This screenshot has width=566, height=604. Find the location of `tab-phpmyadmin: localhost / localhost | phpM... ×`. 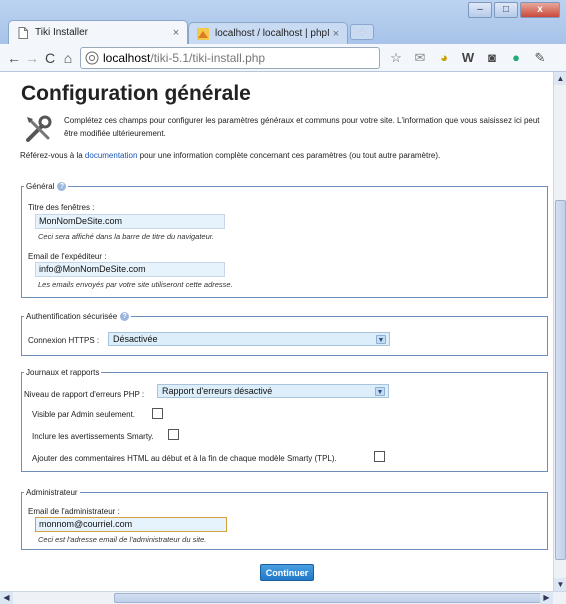

tab-phpmyadmin: localhost / localhost | phpM... × is located at coordinates (268, 33).